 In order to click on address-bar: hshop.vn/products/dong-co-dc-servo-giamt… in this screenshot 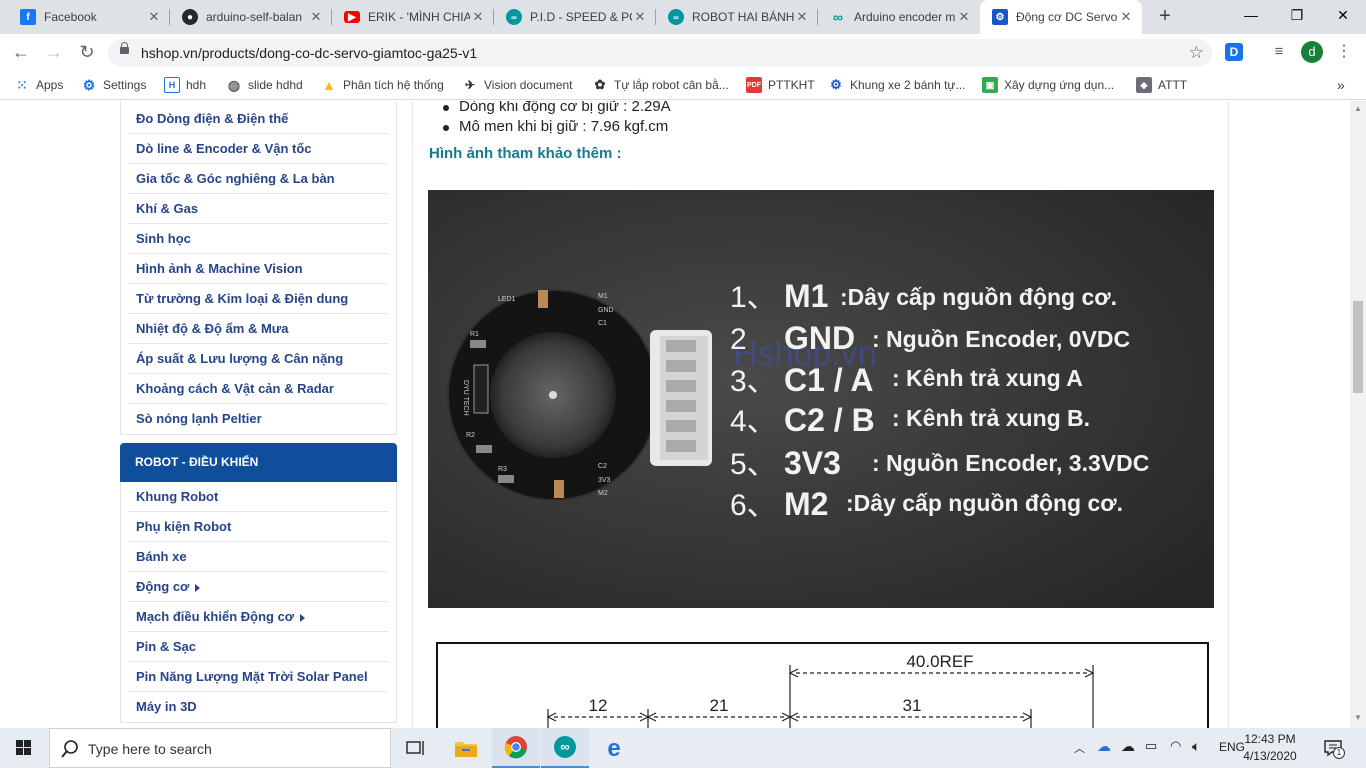, I will do `click(660, 53)`.